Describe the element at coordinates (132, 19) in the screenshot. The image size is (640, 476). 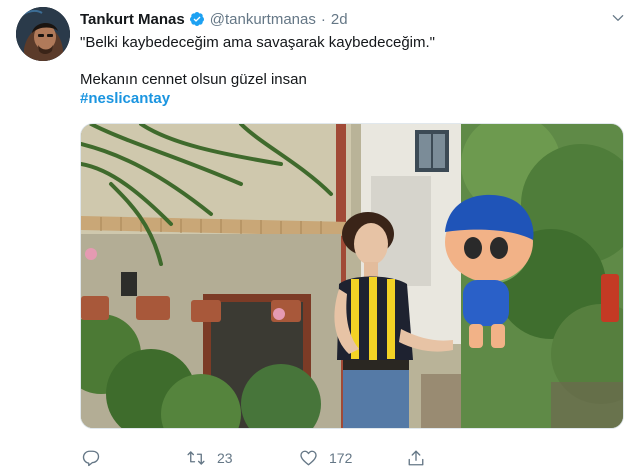
I see `author-name: Tankurt Manas` at that location.